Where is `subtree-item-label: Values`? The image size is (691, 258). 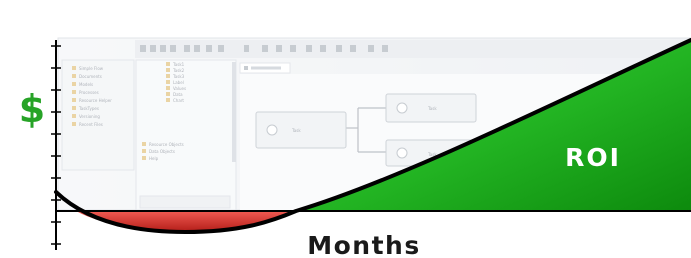 subtree-item-label: Values is located at coordinates (179, 88).